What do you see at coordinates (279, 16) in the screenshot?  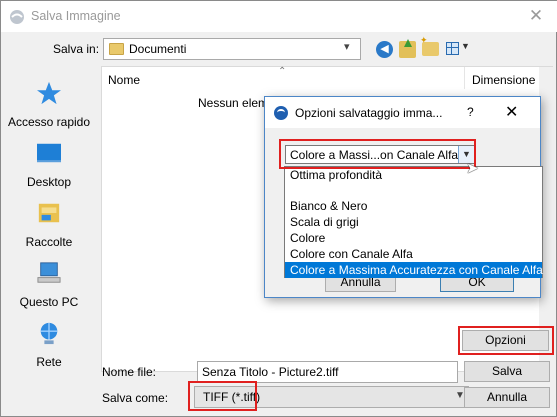 I see `title-bar: Salva Immagine ✕` at bounding box center [279, 16].